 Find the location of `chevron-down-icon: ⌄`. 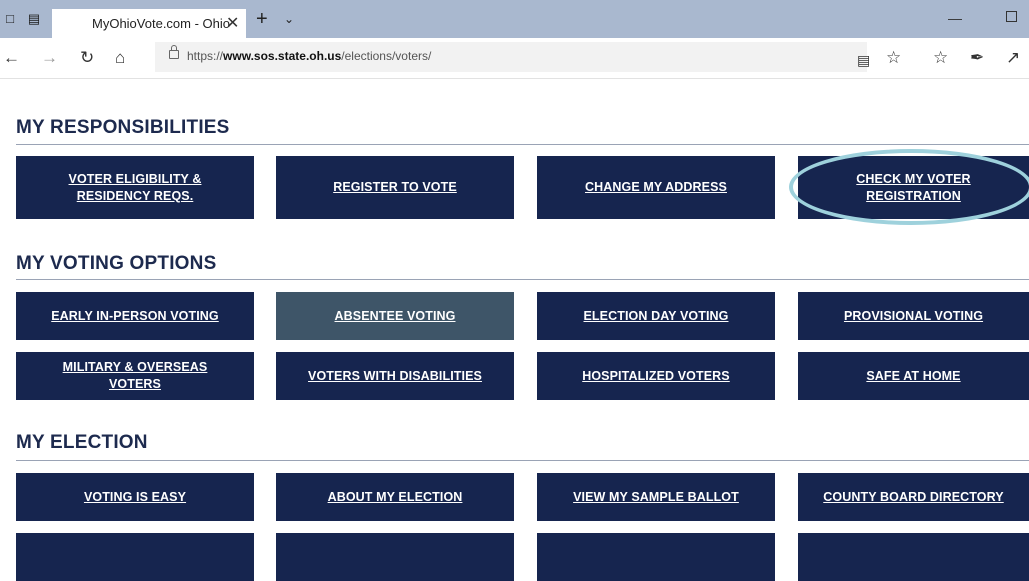

chevron-down-icon: ⌄ is located at coordinates (289, 19).